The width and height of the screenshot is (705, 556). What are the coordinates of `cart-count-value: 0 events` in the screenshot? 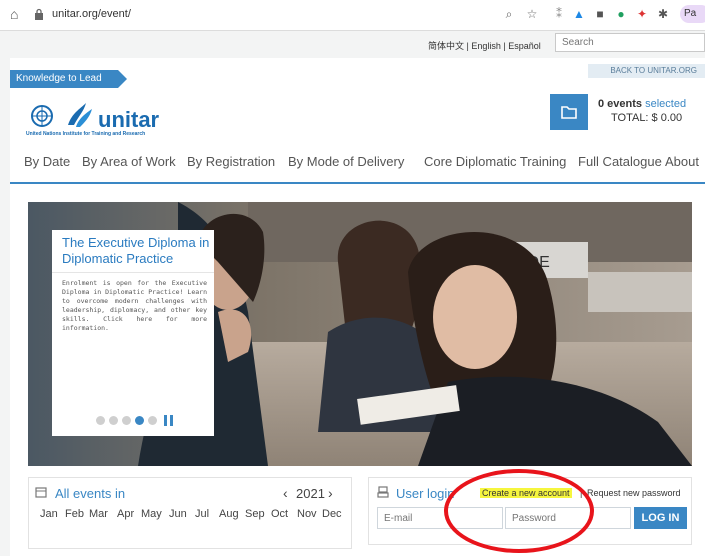 It's located at (620, 104).